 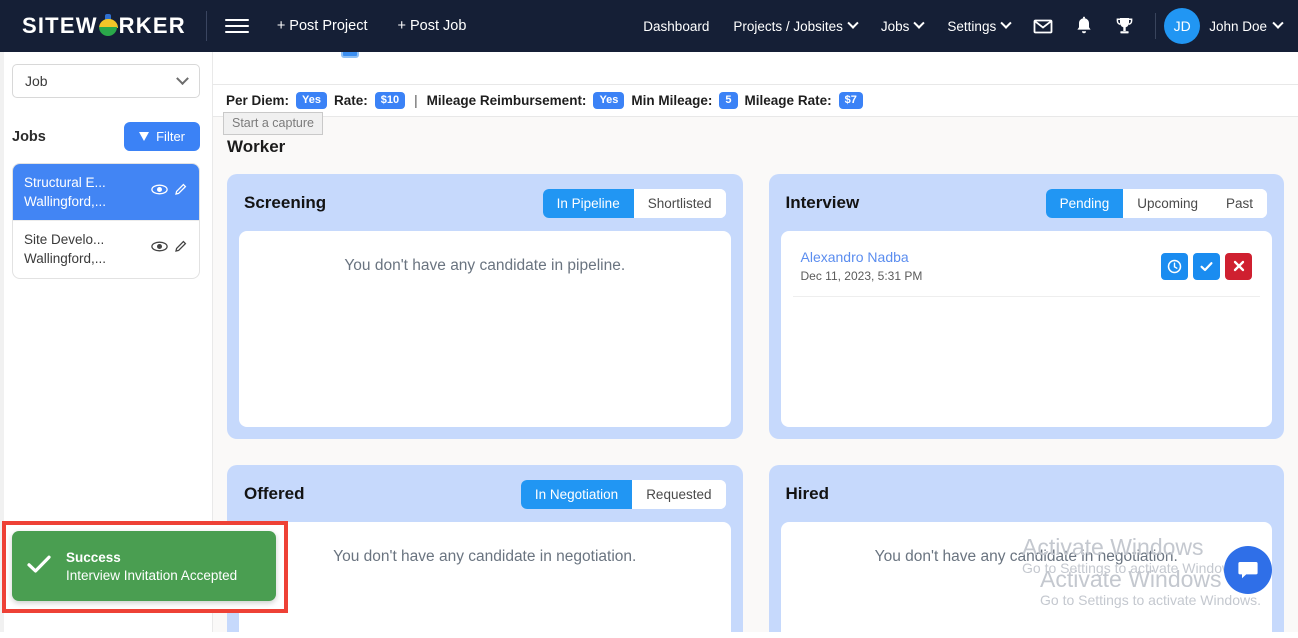 What do you see at coordinates (1027, 494) in the screenshot?
I see `stage-header: Hired` at bounding box center [1027, 494].